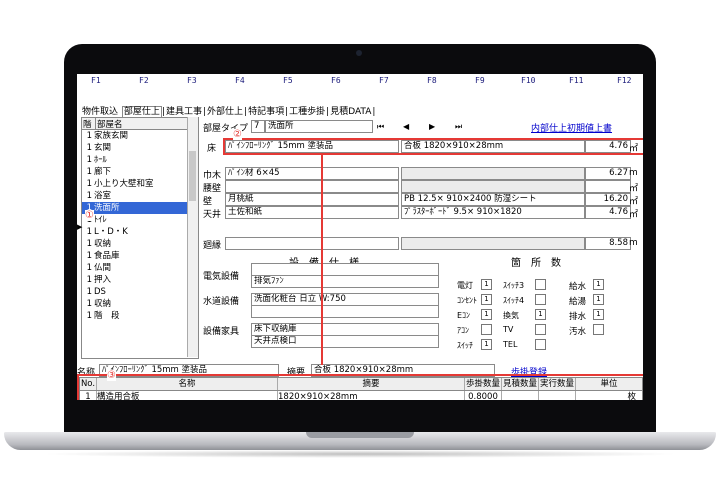  I want to click on fkey-f7: F7, so click(384, 80).